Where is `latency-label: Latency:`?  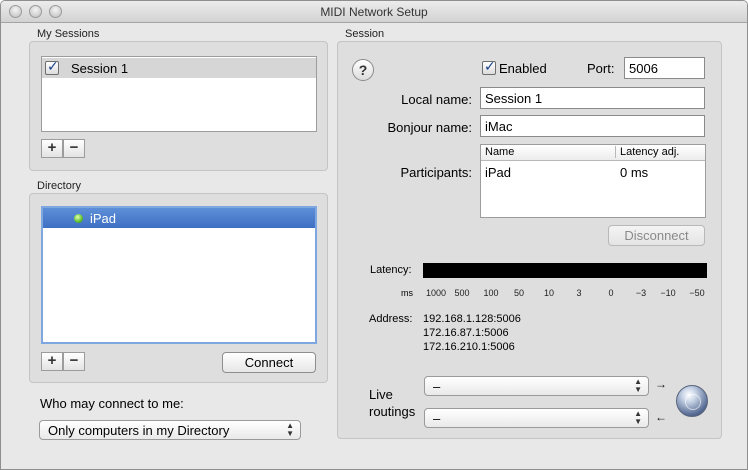 latency-label: Latency: is located at coordinates (391, 270).